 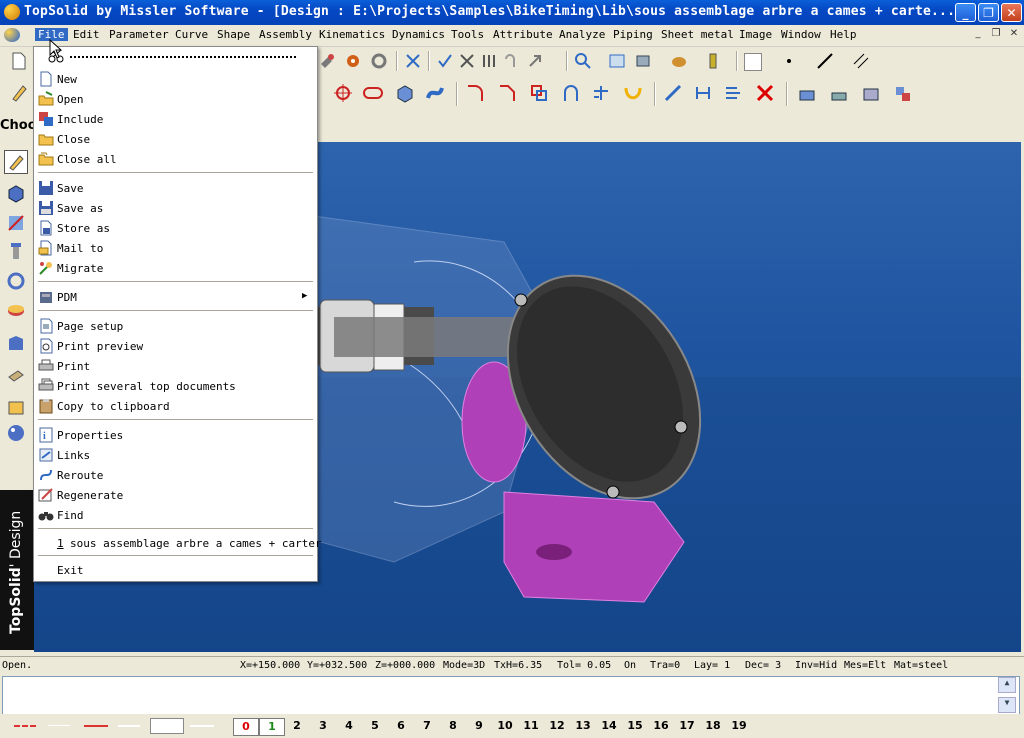 What do you see at coordinates (617, 61) in the screenshot?
I see `zoom-window-icon` at bounding box center [617, 61].